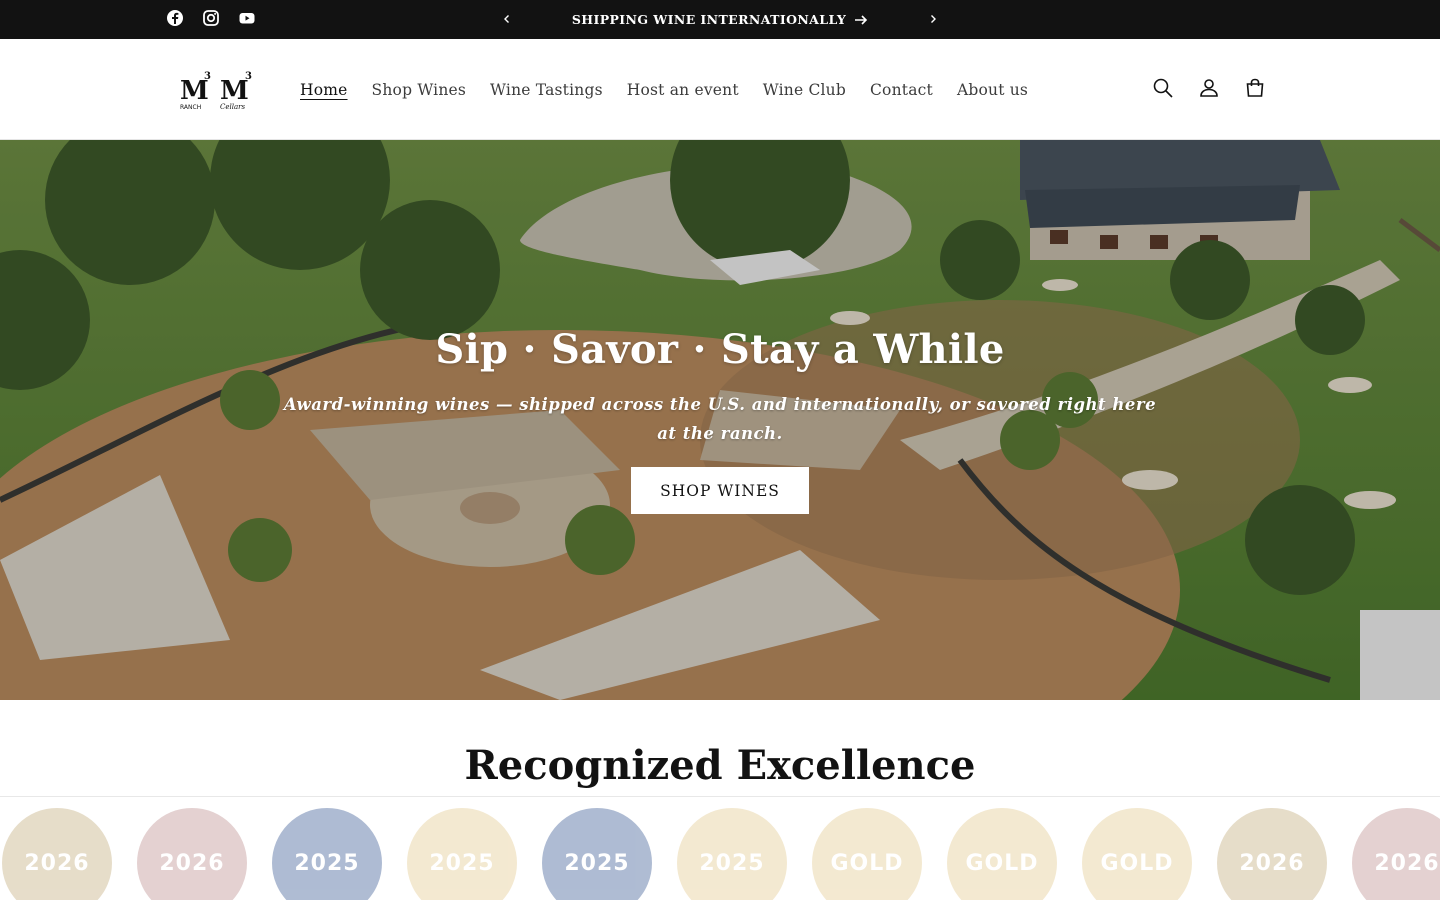 This screenshot has width=1440, height=900. I want to click on section-divider, so click(720, 796).